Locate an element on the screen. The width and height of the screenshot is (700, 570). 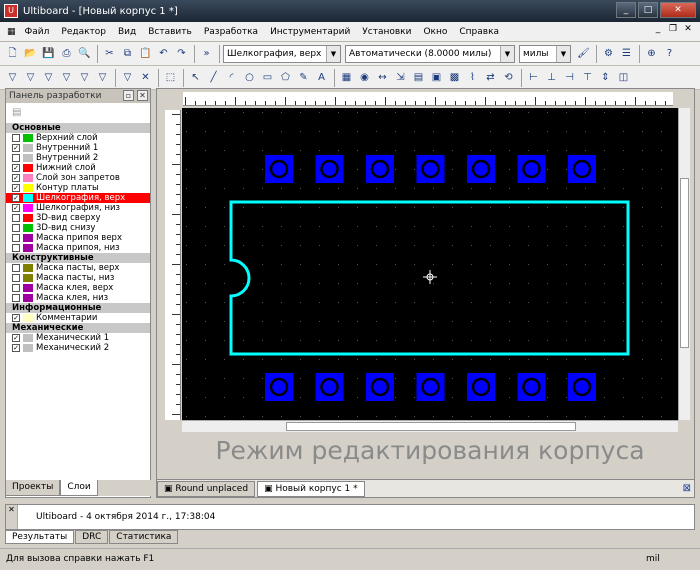
menu-design: Разработка is located at coordinates (231, 32).